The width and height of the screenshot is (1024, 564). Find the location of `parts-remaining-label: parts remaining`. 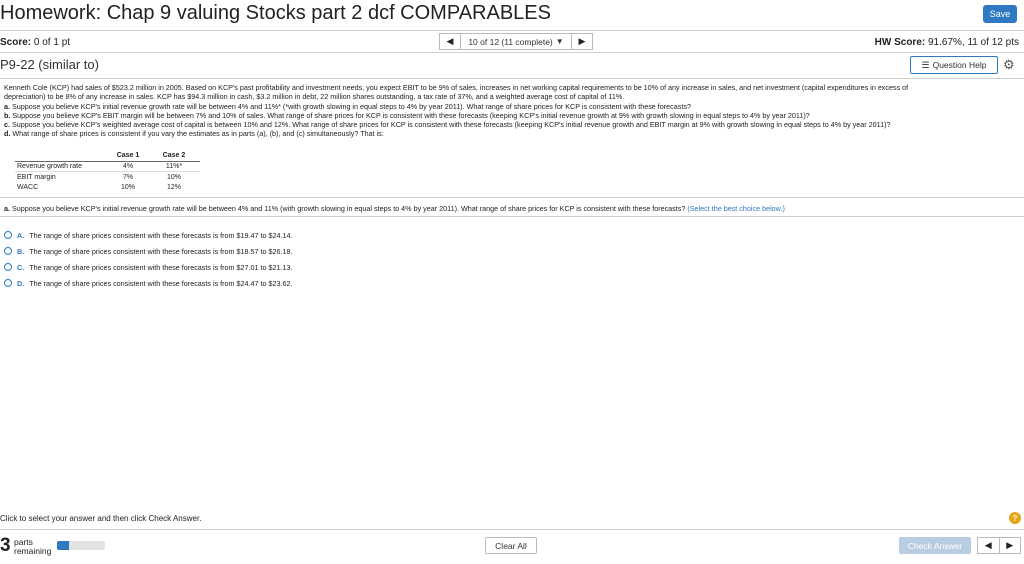

parts-remaining-label: parts remaining is located at coordinates (33, 546).